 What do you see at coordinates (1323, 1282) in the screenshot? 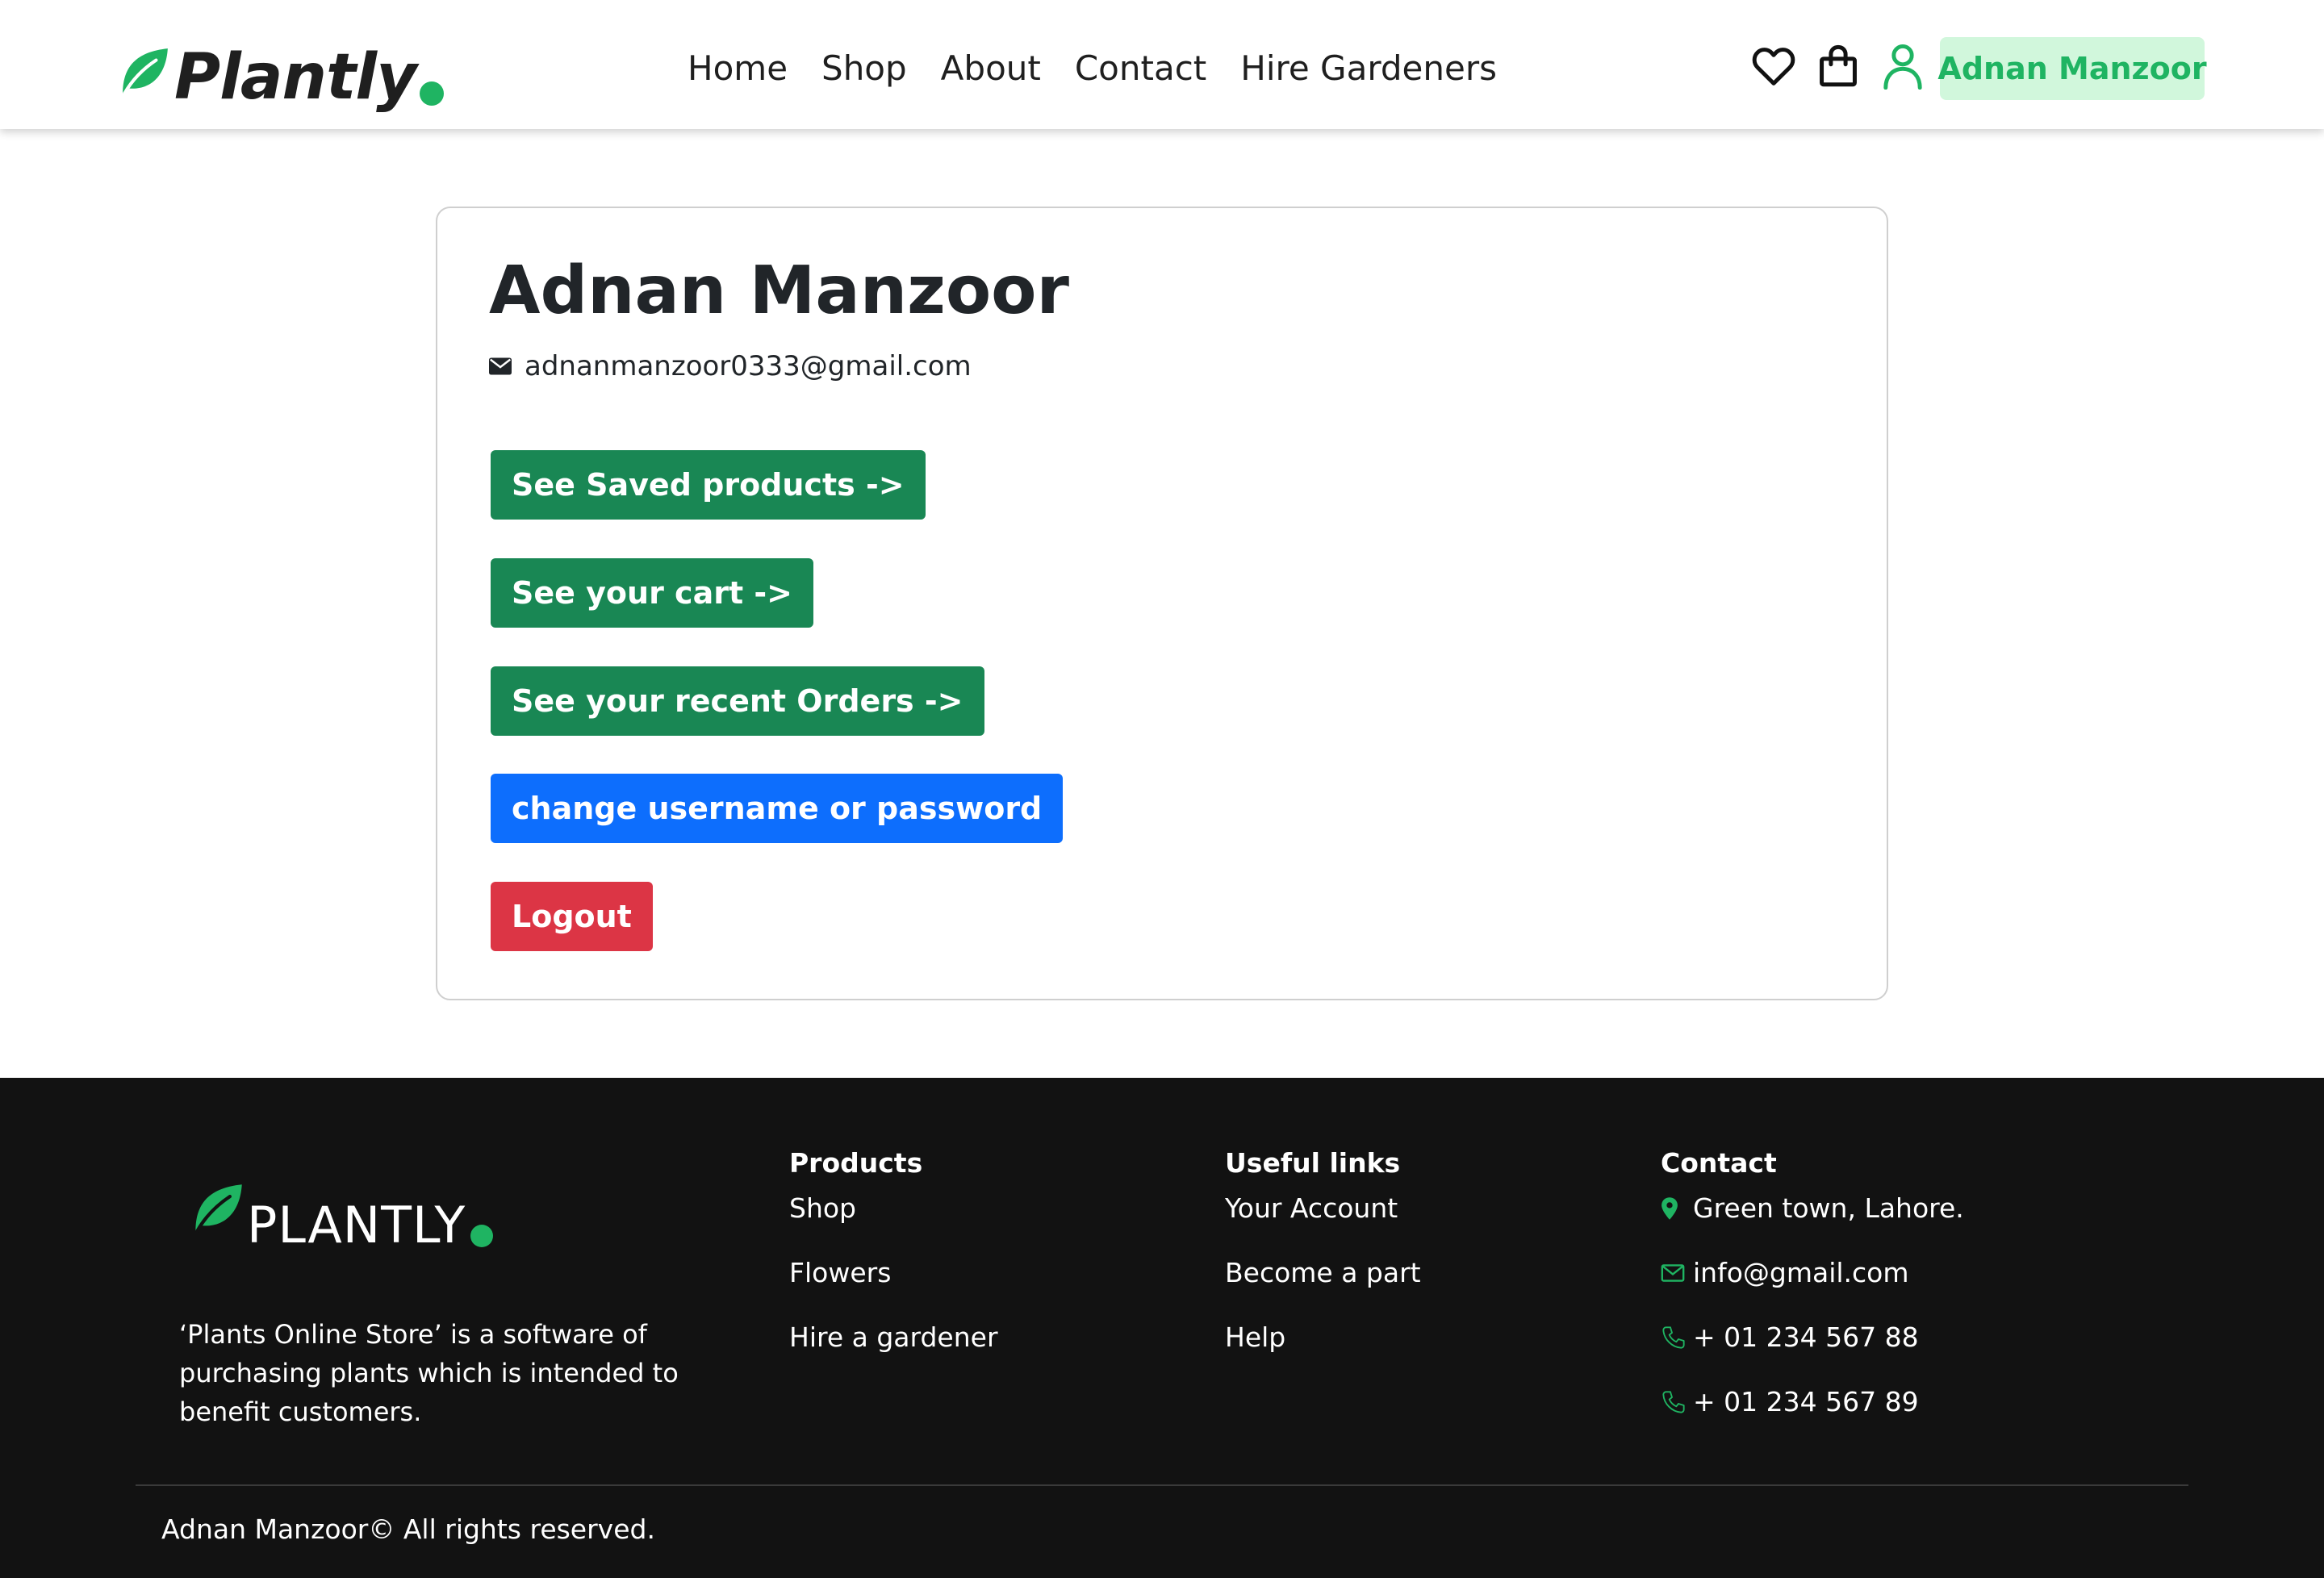
I see `footer-link-become-part: Become a part` at bounding box center [1323, 1282].